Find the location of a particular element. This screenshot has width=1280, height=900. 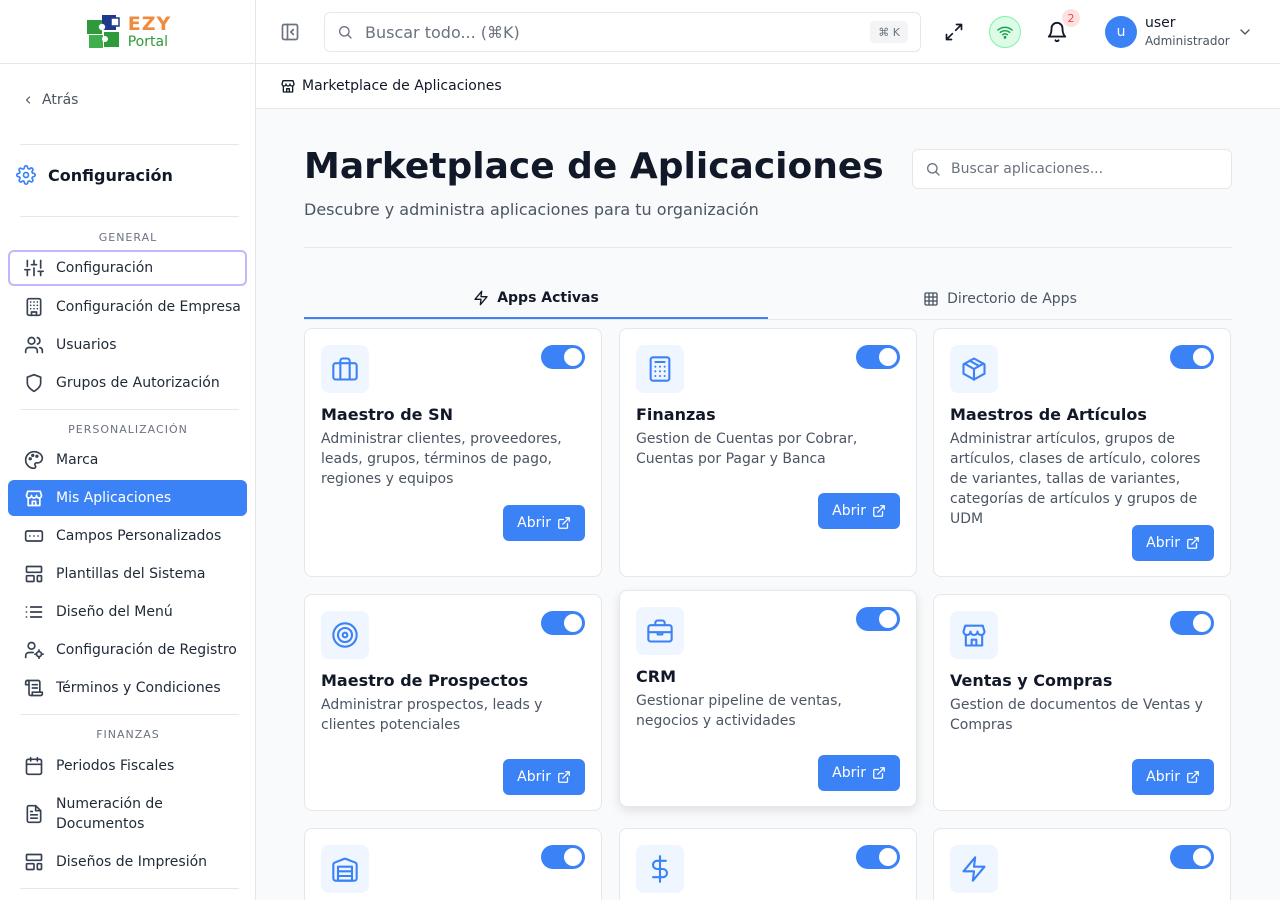

tab-apps-activas: Apps Activas is located at coordinates (536, 298).